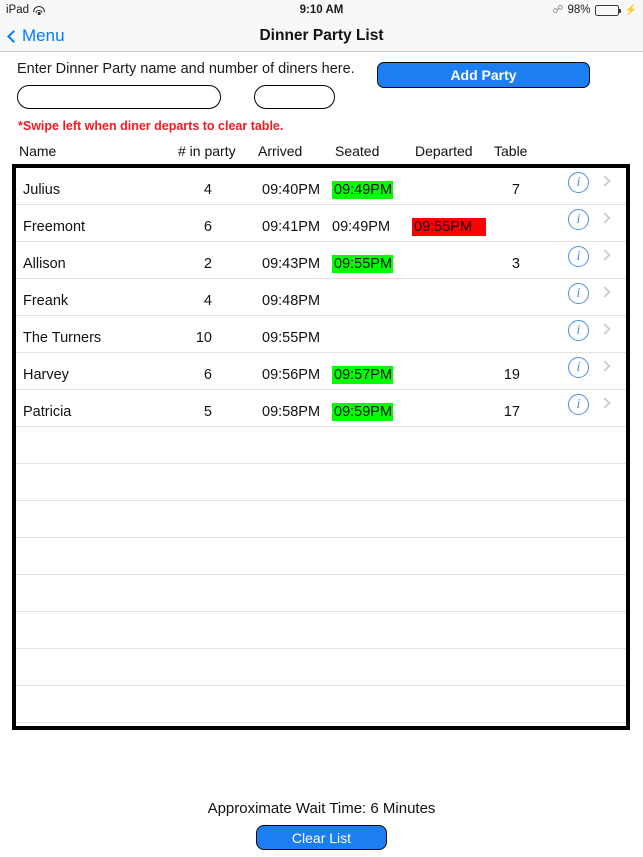 The height and width of the screenshot is (857, 643). Describe the element at coordinates (207, 264) in the screenshot. I see `cell-party-size: 2` at that location.